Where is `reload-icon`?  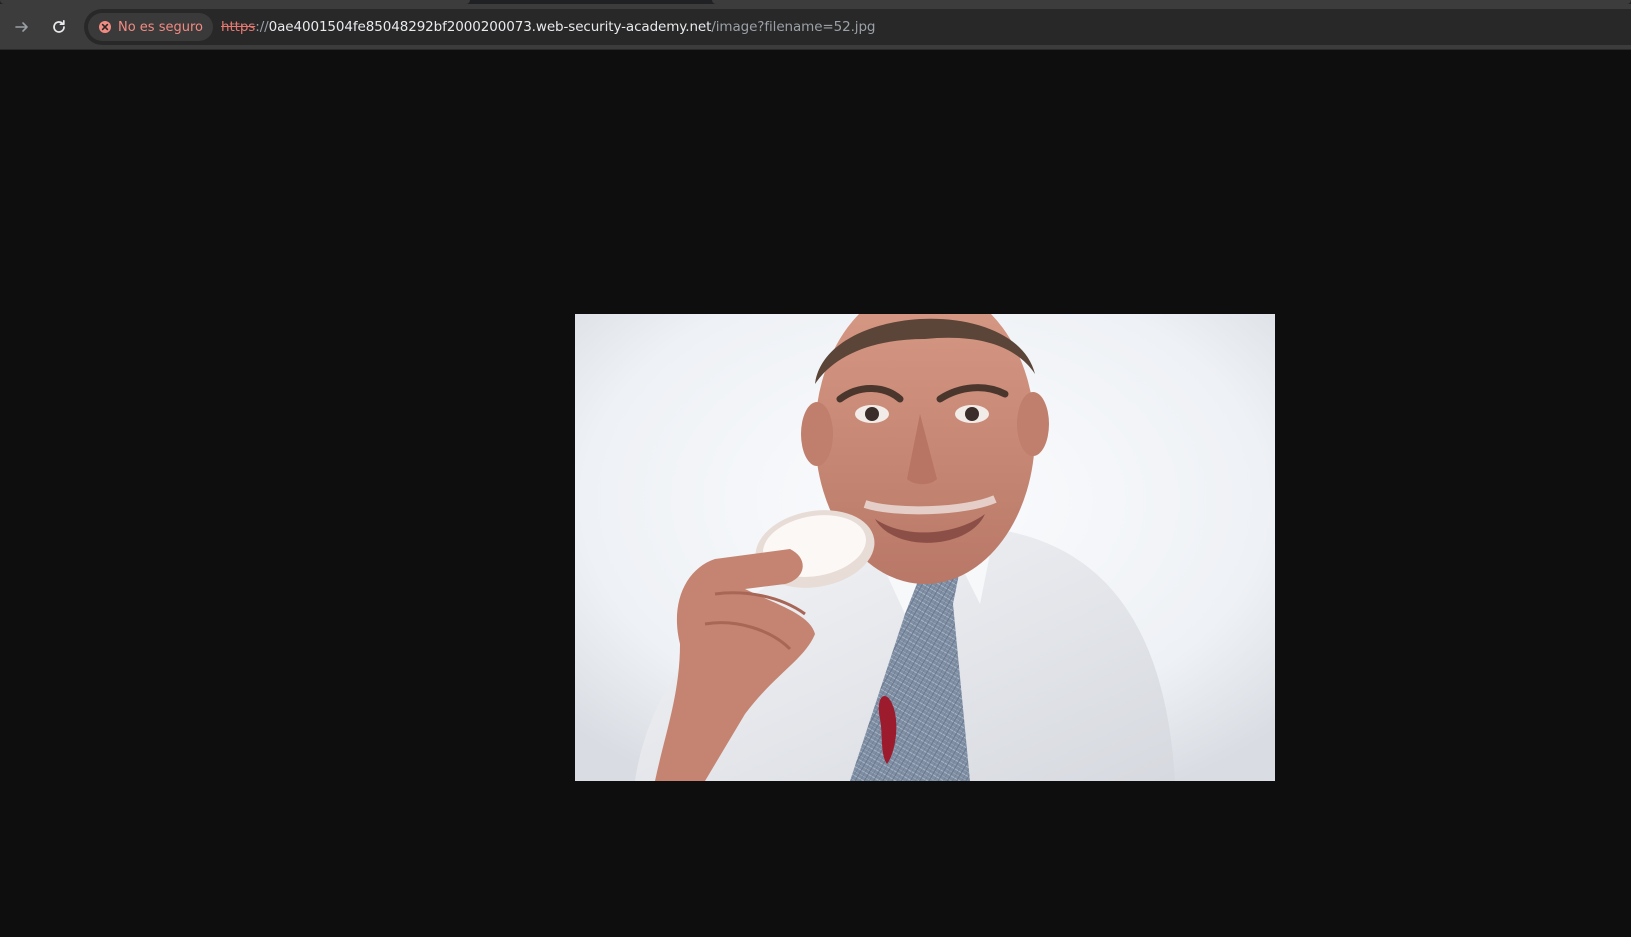
reload-icon is located at coordinates (59, 26).